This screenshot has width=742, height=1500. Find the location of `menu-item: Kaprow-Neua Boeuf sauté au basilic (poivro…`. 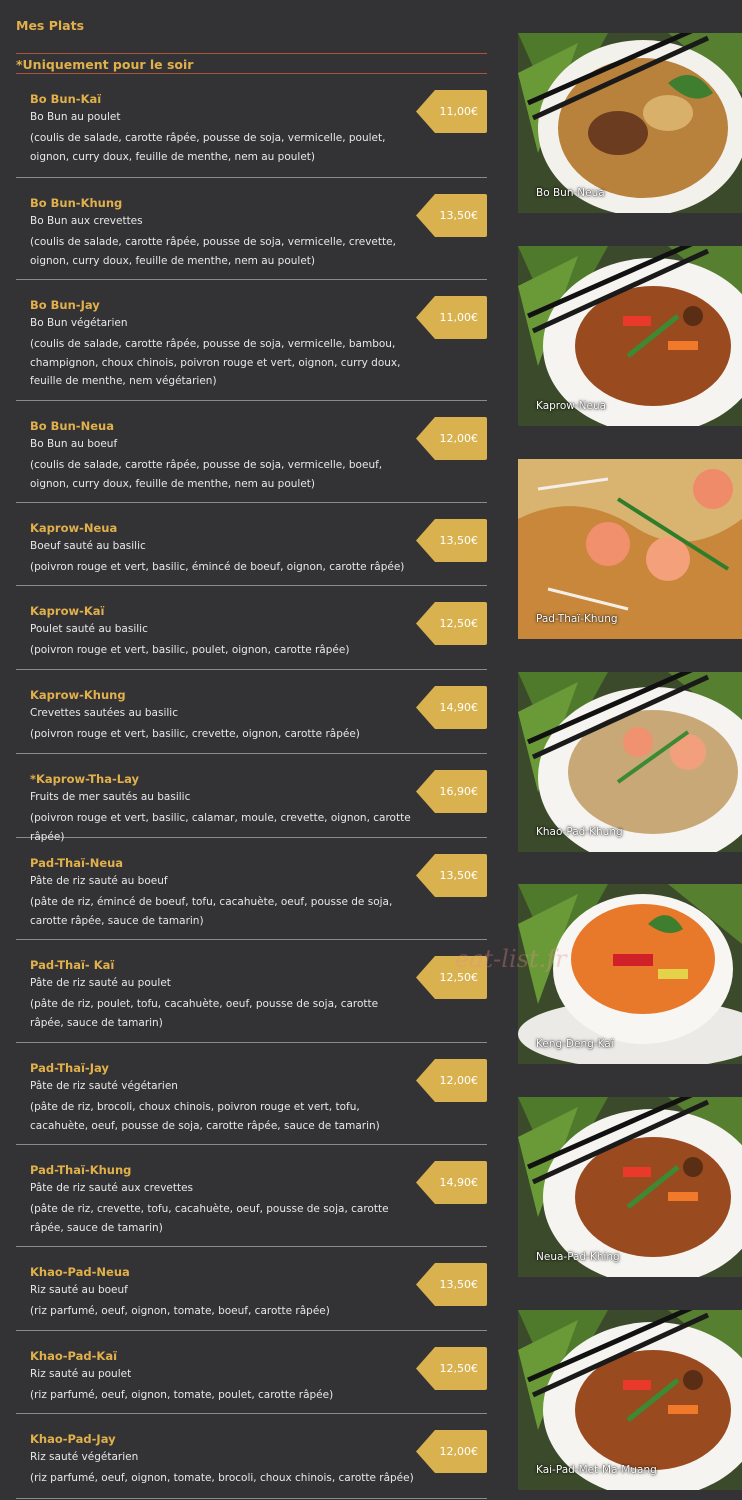

menu-item: Kaprow-Neua Boeuf sauté au basilic (poivro… is located at coordinates (251, 544).